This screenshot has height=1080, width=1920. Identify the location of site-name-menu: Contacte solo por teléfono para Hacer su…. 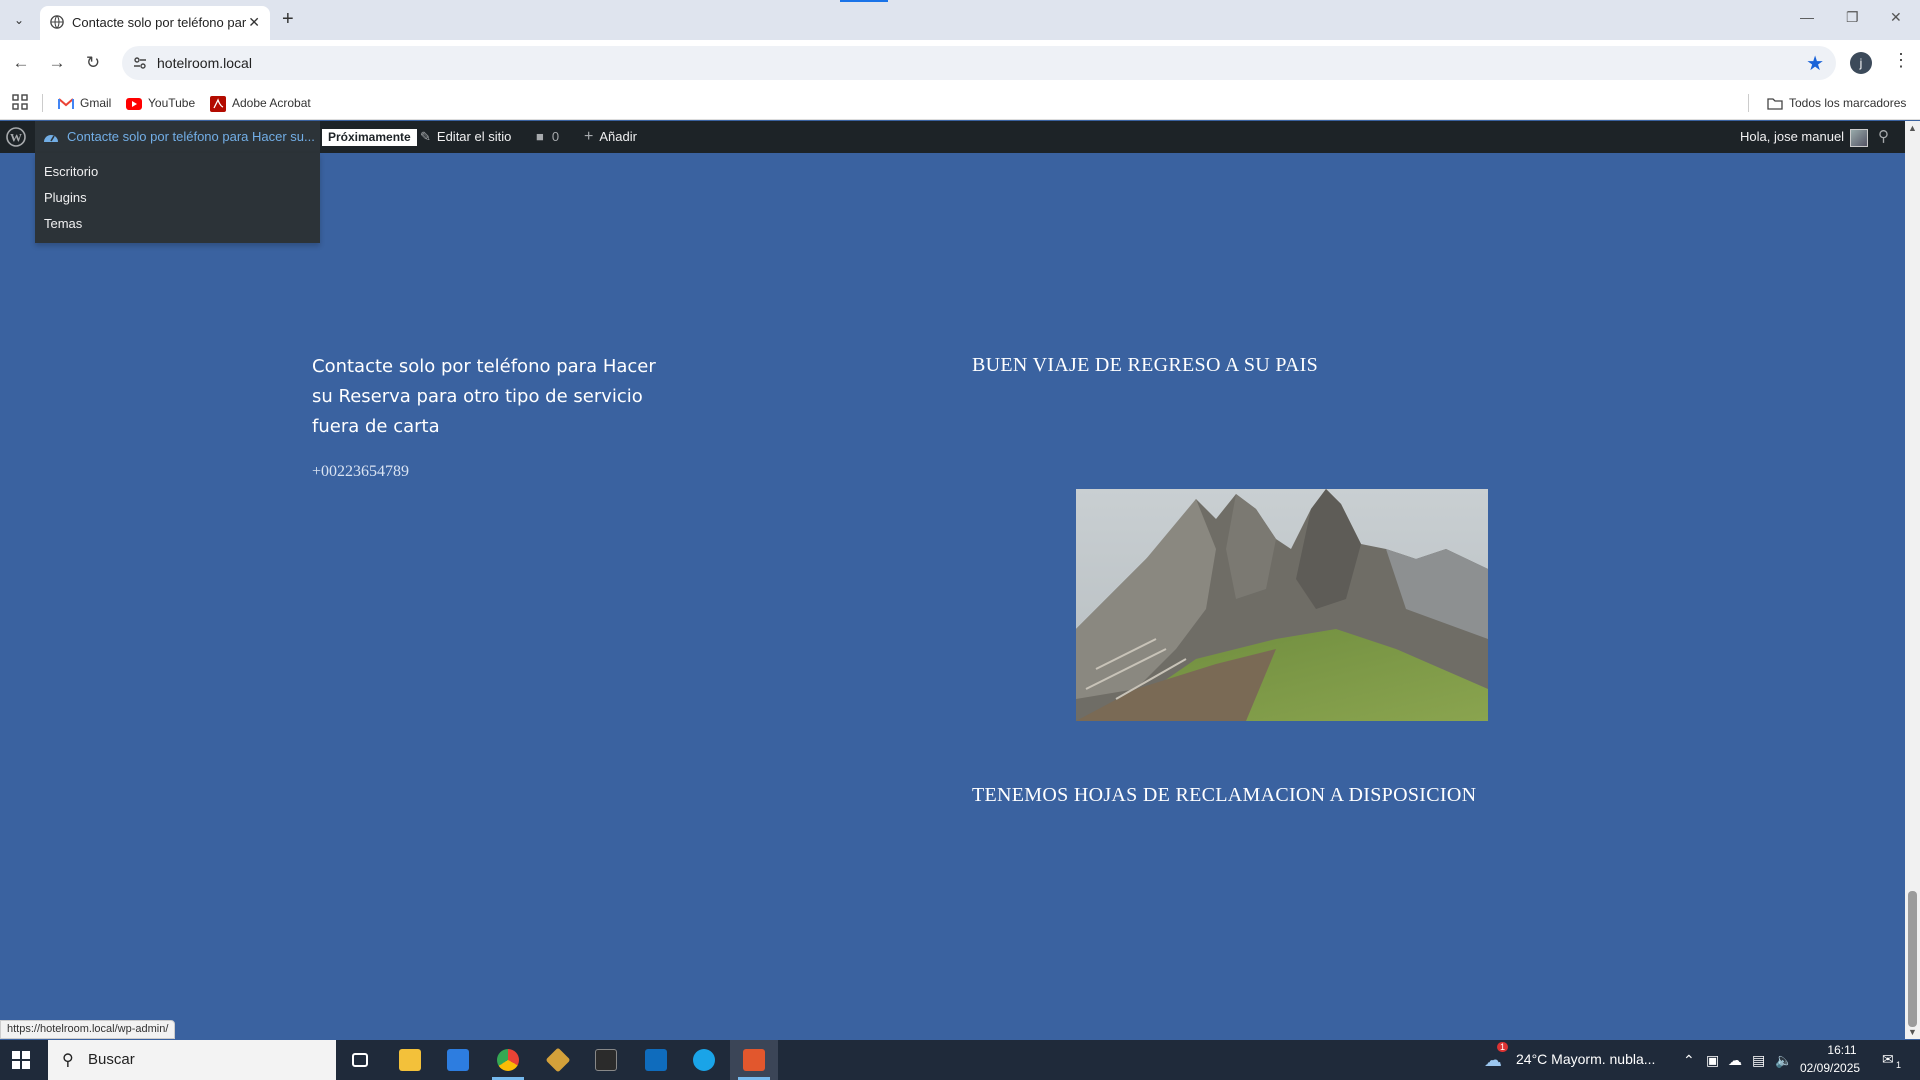
(177, 137).